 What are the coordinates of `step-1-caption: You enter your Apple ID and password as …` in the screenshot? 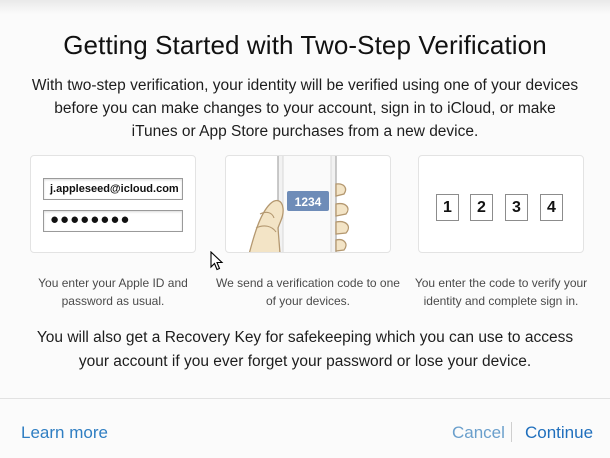 It's located at (113, 292).